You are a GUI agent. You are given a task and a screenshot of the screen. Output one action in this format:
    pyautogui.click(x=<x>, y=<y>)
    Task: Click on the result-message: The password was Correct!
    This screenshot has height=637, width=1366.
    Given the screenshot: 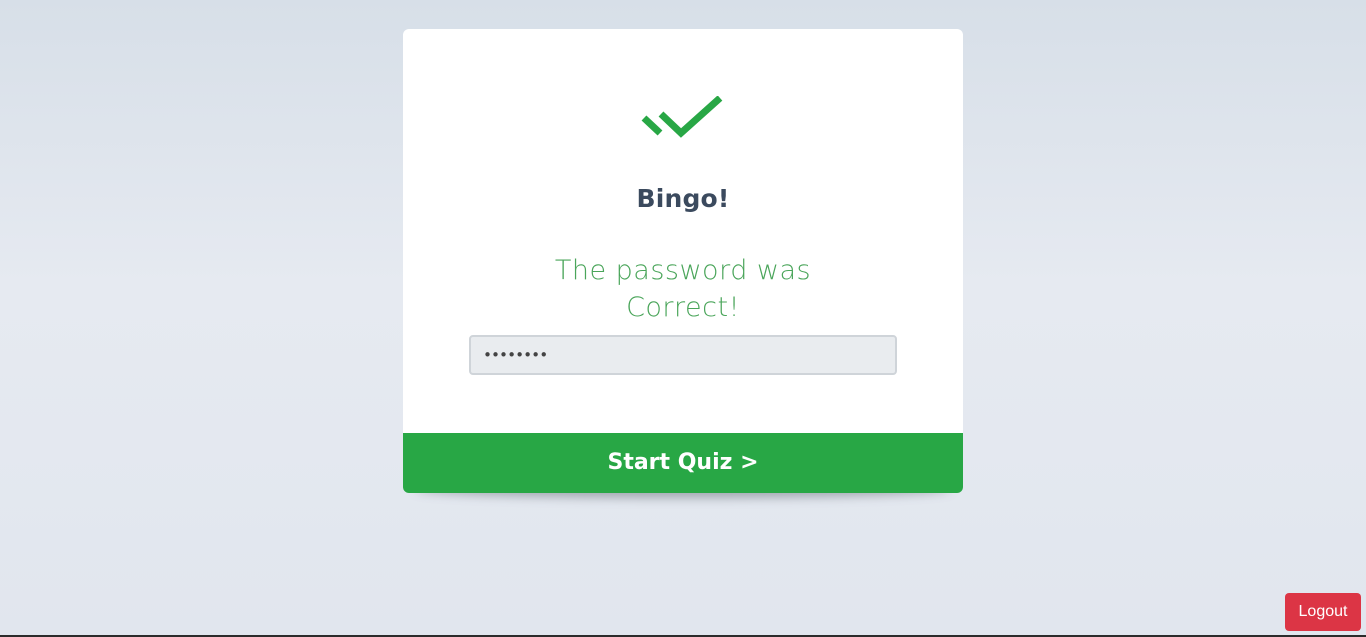 What is the action you would take?
    pyautogui.click(x=683, y=289)
    